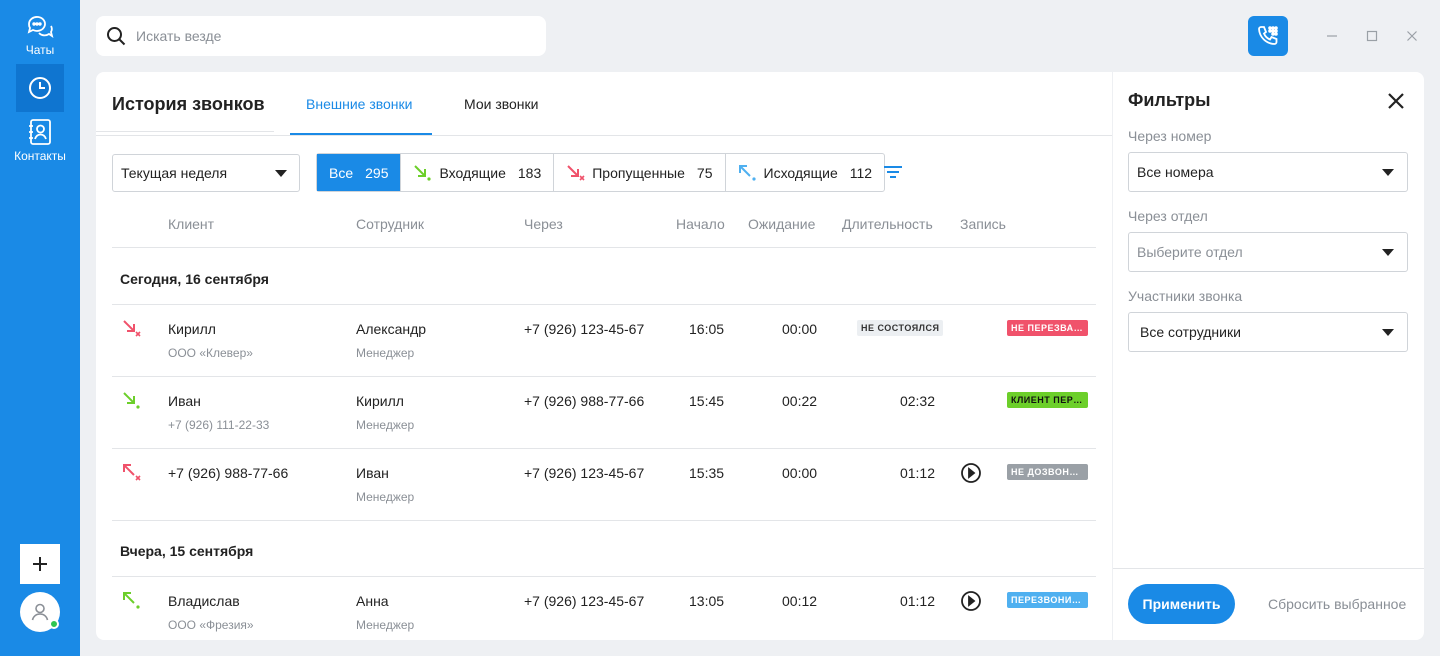 The image size is (1440, 656). What do you see at coordinates (1268, 36) in the screenshot?
I see `dialer-button` at bounding box center [1268, 36].